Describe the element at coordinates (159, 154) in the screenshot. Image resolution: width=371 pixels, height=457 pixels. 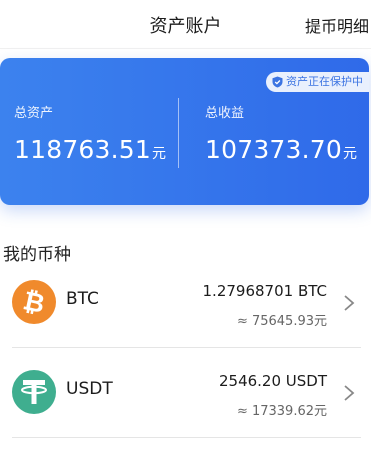
I see `total-assets-unit: 元` at that location.